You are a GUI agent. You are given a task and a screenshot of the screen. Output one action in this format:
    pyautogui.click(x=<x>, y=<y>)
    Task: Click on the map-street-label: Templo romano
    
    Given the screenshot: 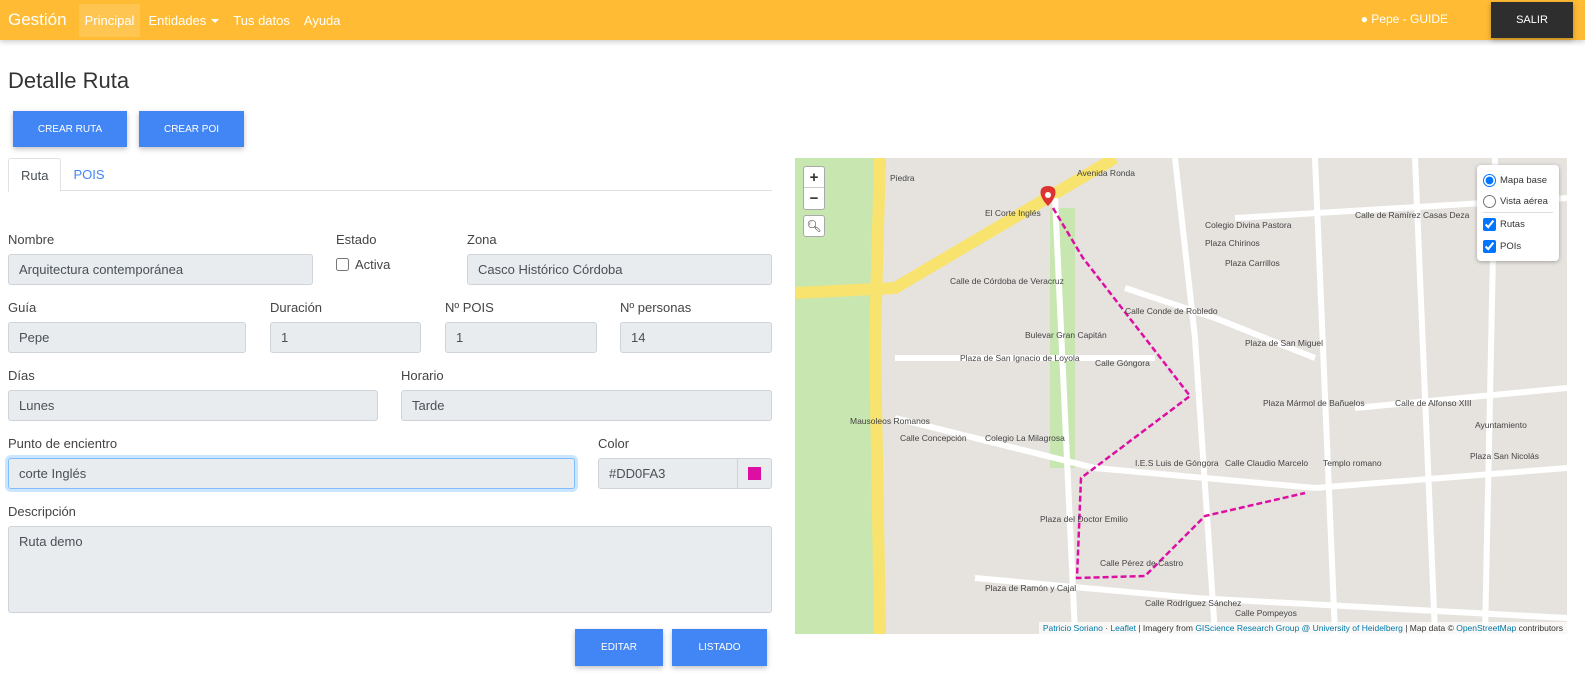 What is the action you would take?
    pyautogui.click(x=1352, y=463)
    